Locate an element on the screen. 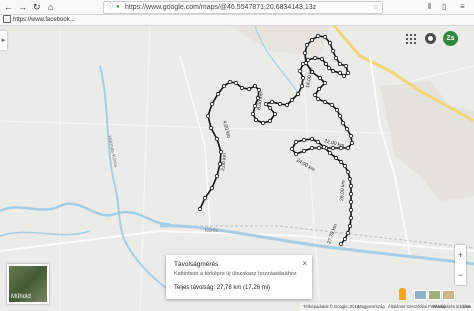 This screenshot has width=474, height=311. zoom-in-button: + is located at coordinates (460, 255).